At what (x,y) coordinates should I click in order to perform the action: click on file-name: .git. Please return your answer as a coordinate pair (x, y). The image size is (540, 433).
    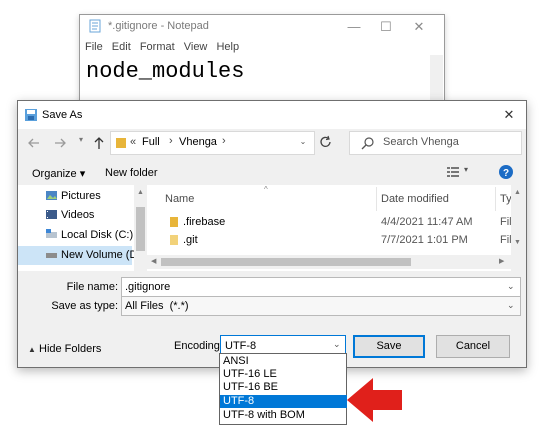
    Looking at the image, I should click on (190, 240).